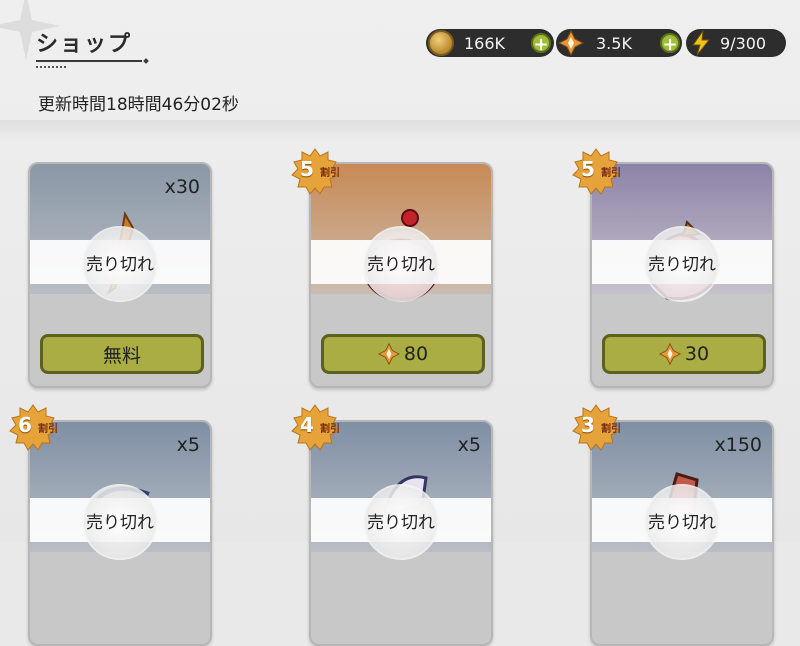 This screenshot has width=800, height=646. I want to click on price-button: 80, so click(403, 354).